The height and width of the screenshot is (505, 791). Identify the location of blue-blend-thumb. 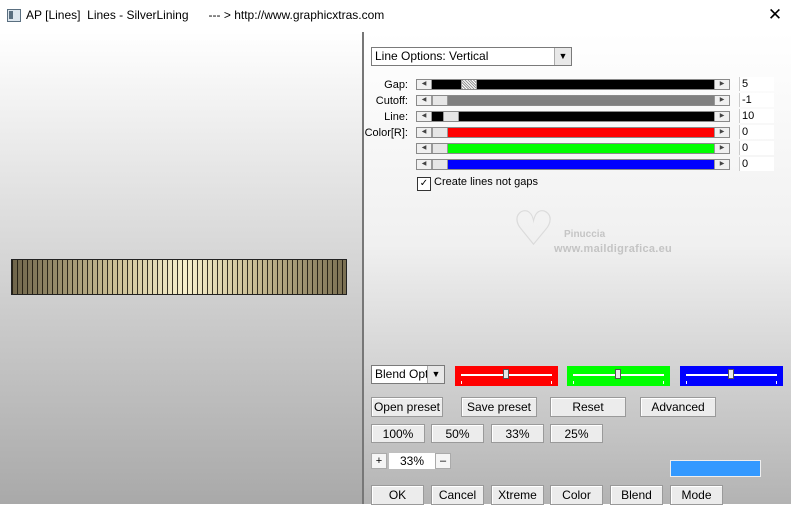
(731, 374).